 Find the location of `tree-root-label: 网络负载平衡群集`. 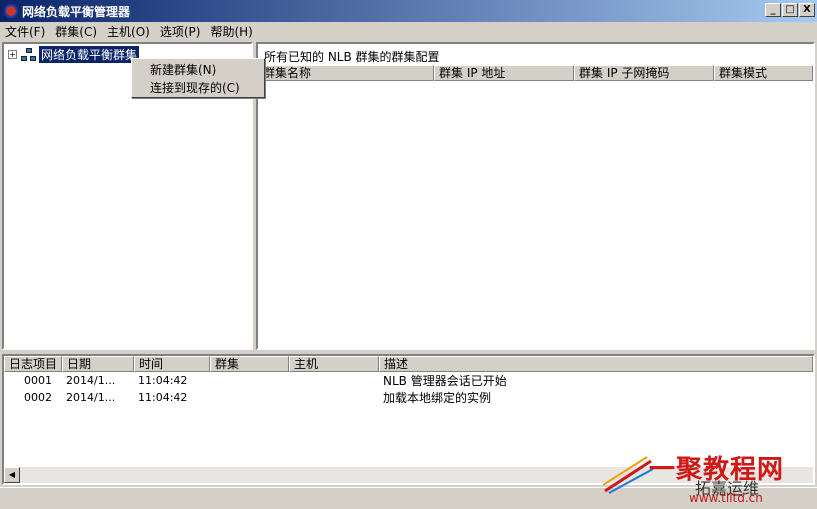

tree-root-label: 网络负载平衡群集 is located at coordinates (89, 54).